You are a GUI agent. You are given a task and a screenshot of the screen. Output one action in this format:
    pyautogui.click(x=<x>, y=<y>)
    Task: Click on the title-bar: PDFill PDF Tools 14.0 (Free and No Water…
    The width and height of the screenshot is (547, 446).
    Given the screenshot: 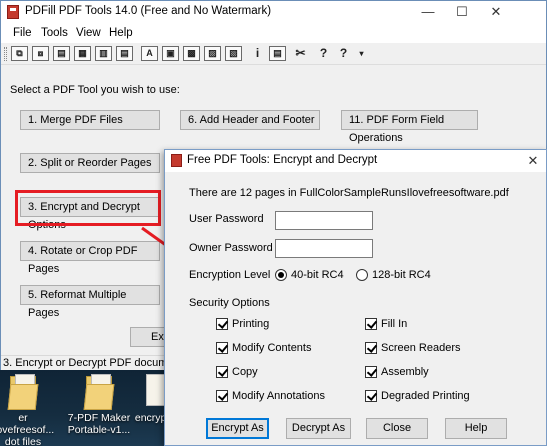 What is the action you would take?
    pyautogui.click(x=273, y=12)
    